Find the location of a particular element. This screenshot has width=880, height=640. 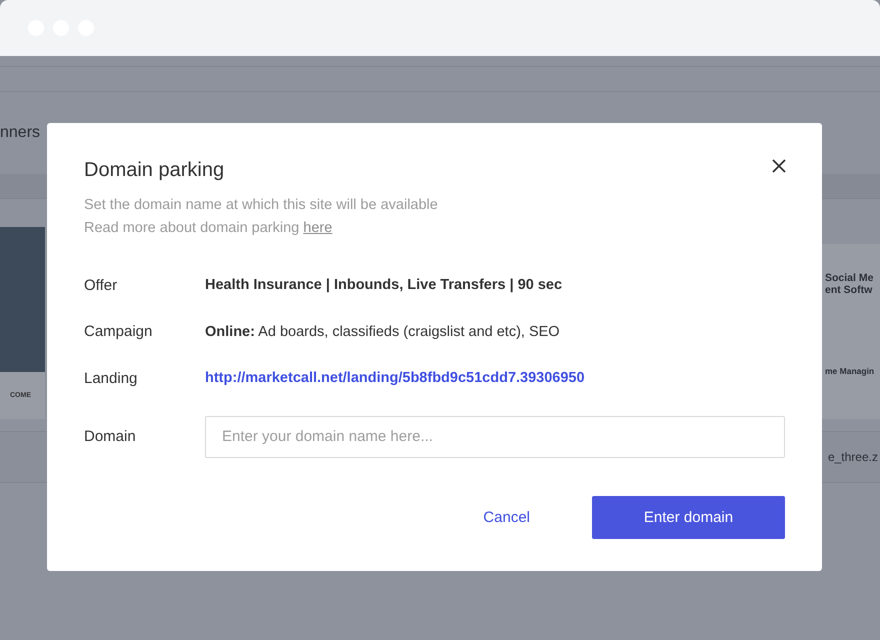

landing-link: http://marketcall.net/landing/5b8fbd9c51cdd7.39306950 is located at coordinates (395, 378).